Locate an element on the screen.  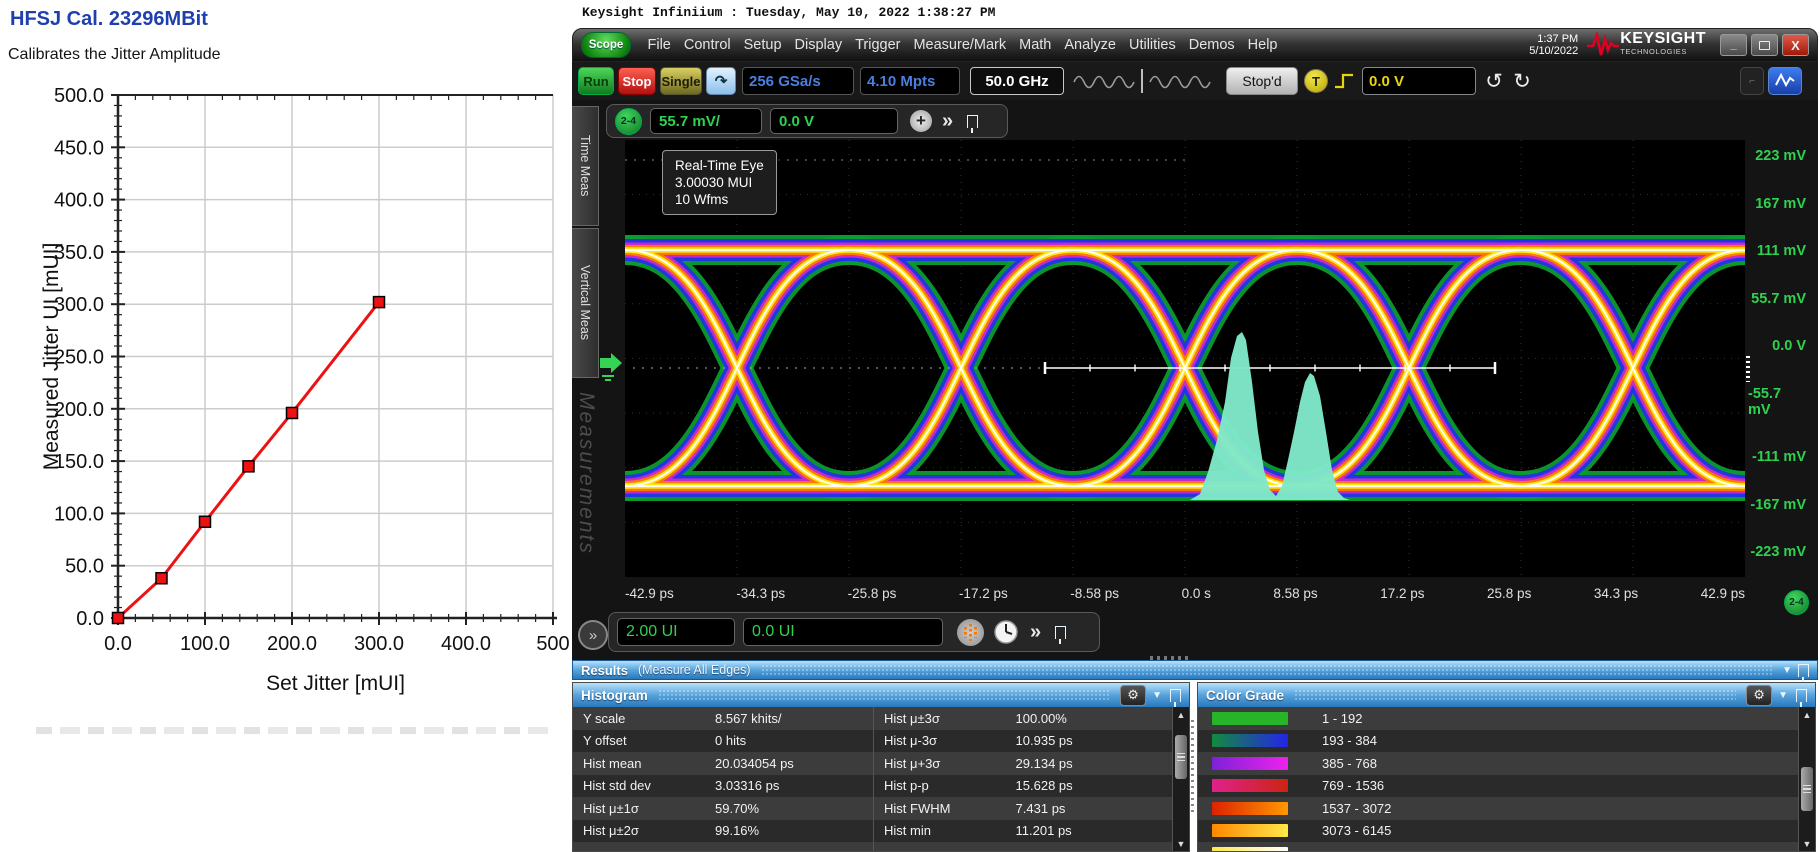
stat-value: 8.567 khits/ is located at coordinates (748, 718).